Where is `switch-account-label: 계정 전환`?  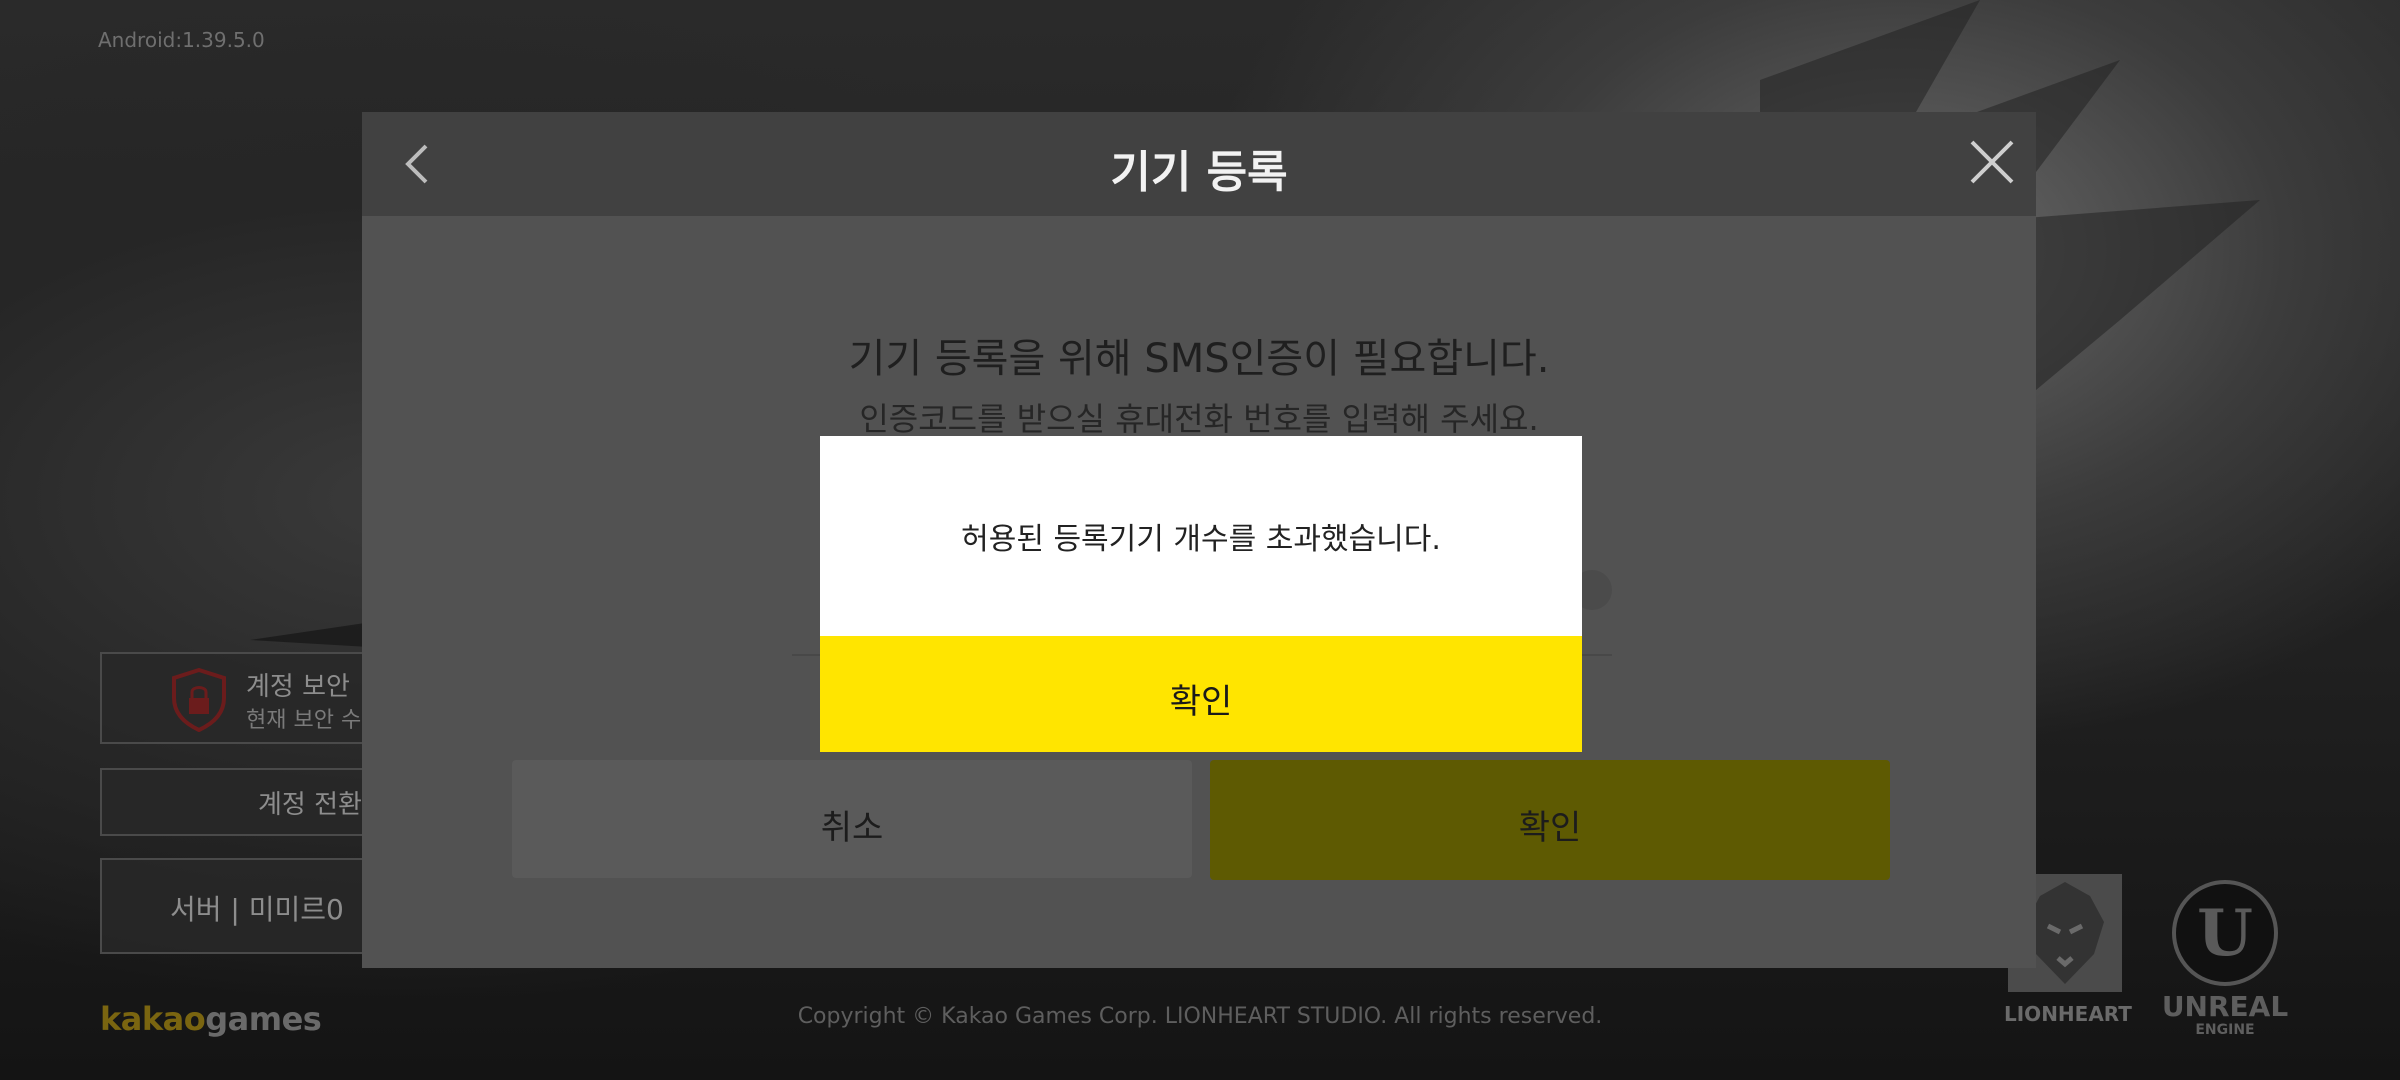
switch-account-label: 계정 전환 is located at coordinates (310, 805).